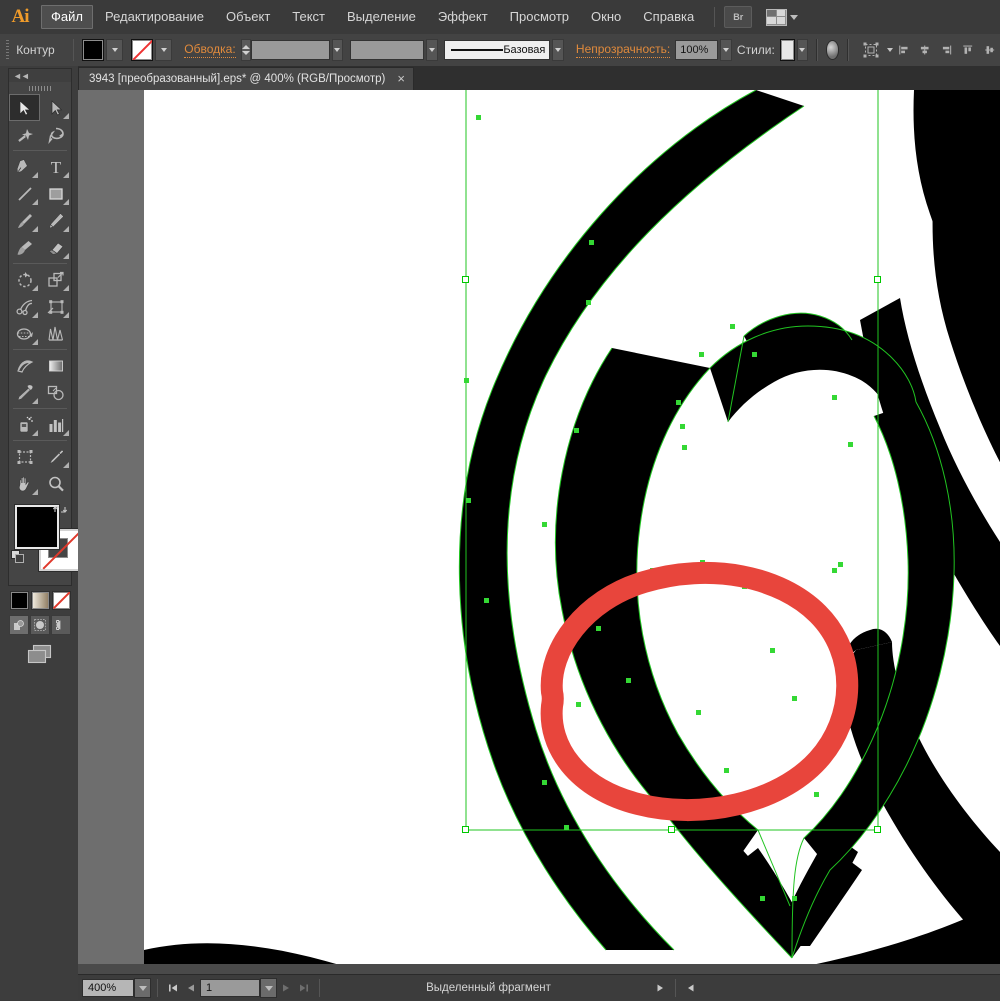 Image resolution: width=1000 pixels, height=1001 pixels. I want to click on graphic-style-swatch, so click(787, 50).